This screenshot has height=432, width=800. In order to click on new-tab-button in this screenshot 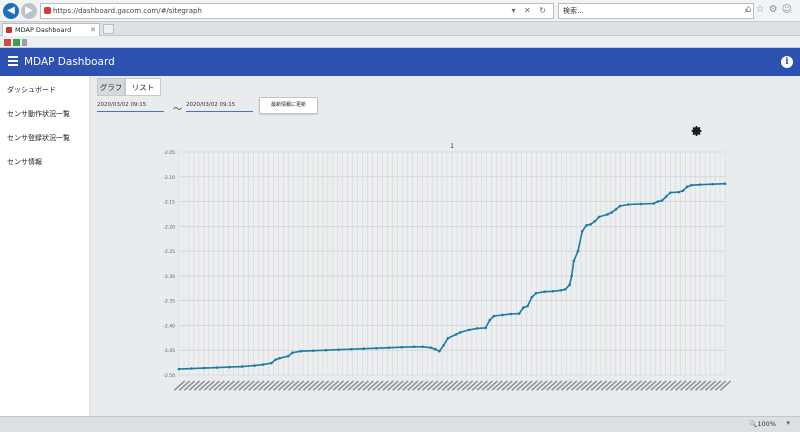, I will do `click(108, 29)`.